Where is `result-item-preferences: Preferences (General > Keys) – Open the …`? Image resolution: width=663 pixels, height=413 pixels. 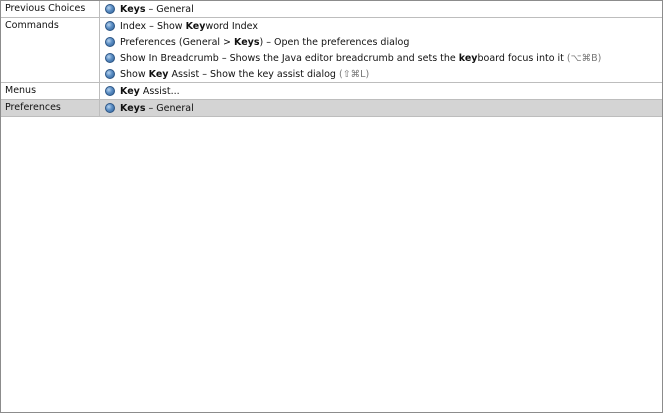 result-item-preferences: Preferences (General > Keys) – Open the … is located at coordinates (381, 42).